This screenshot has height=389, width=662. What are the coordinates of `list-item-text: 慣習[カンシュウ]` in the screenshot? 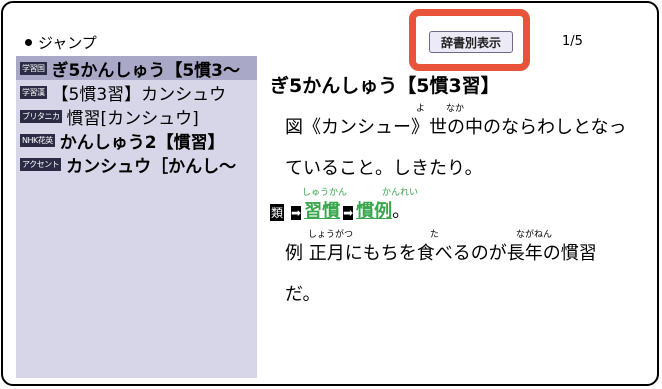 It's located at (132, 118).